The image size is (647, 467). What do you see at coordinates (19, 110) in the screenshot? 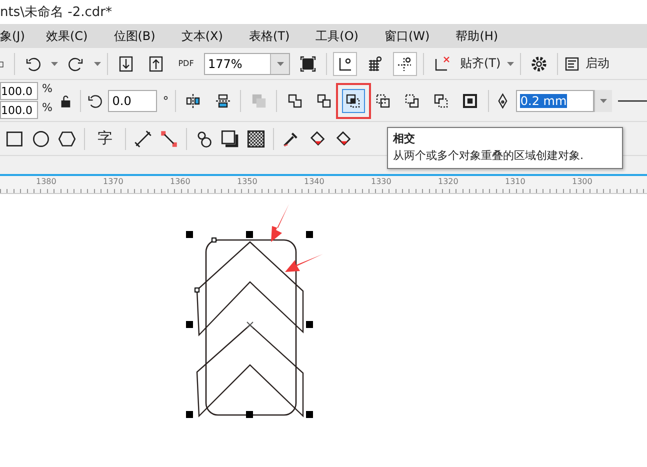
I see `scale-y-field: 100.0` at bounding box center [19, 110].